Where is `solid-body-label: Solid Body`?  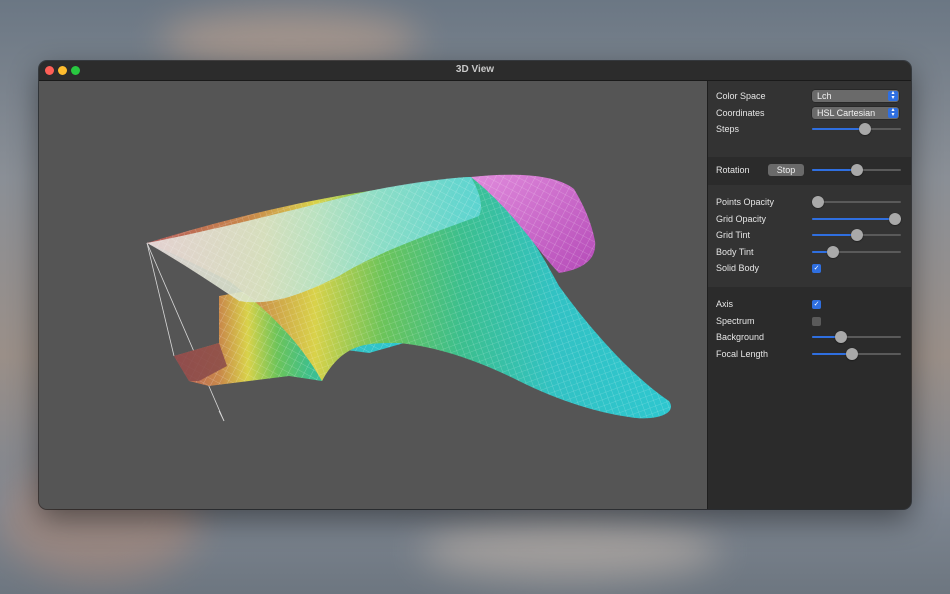 solid-body-label: Solid Body is located at coordinates (738, 268).